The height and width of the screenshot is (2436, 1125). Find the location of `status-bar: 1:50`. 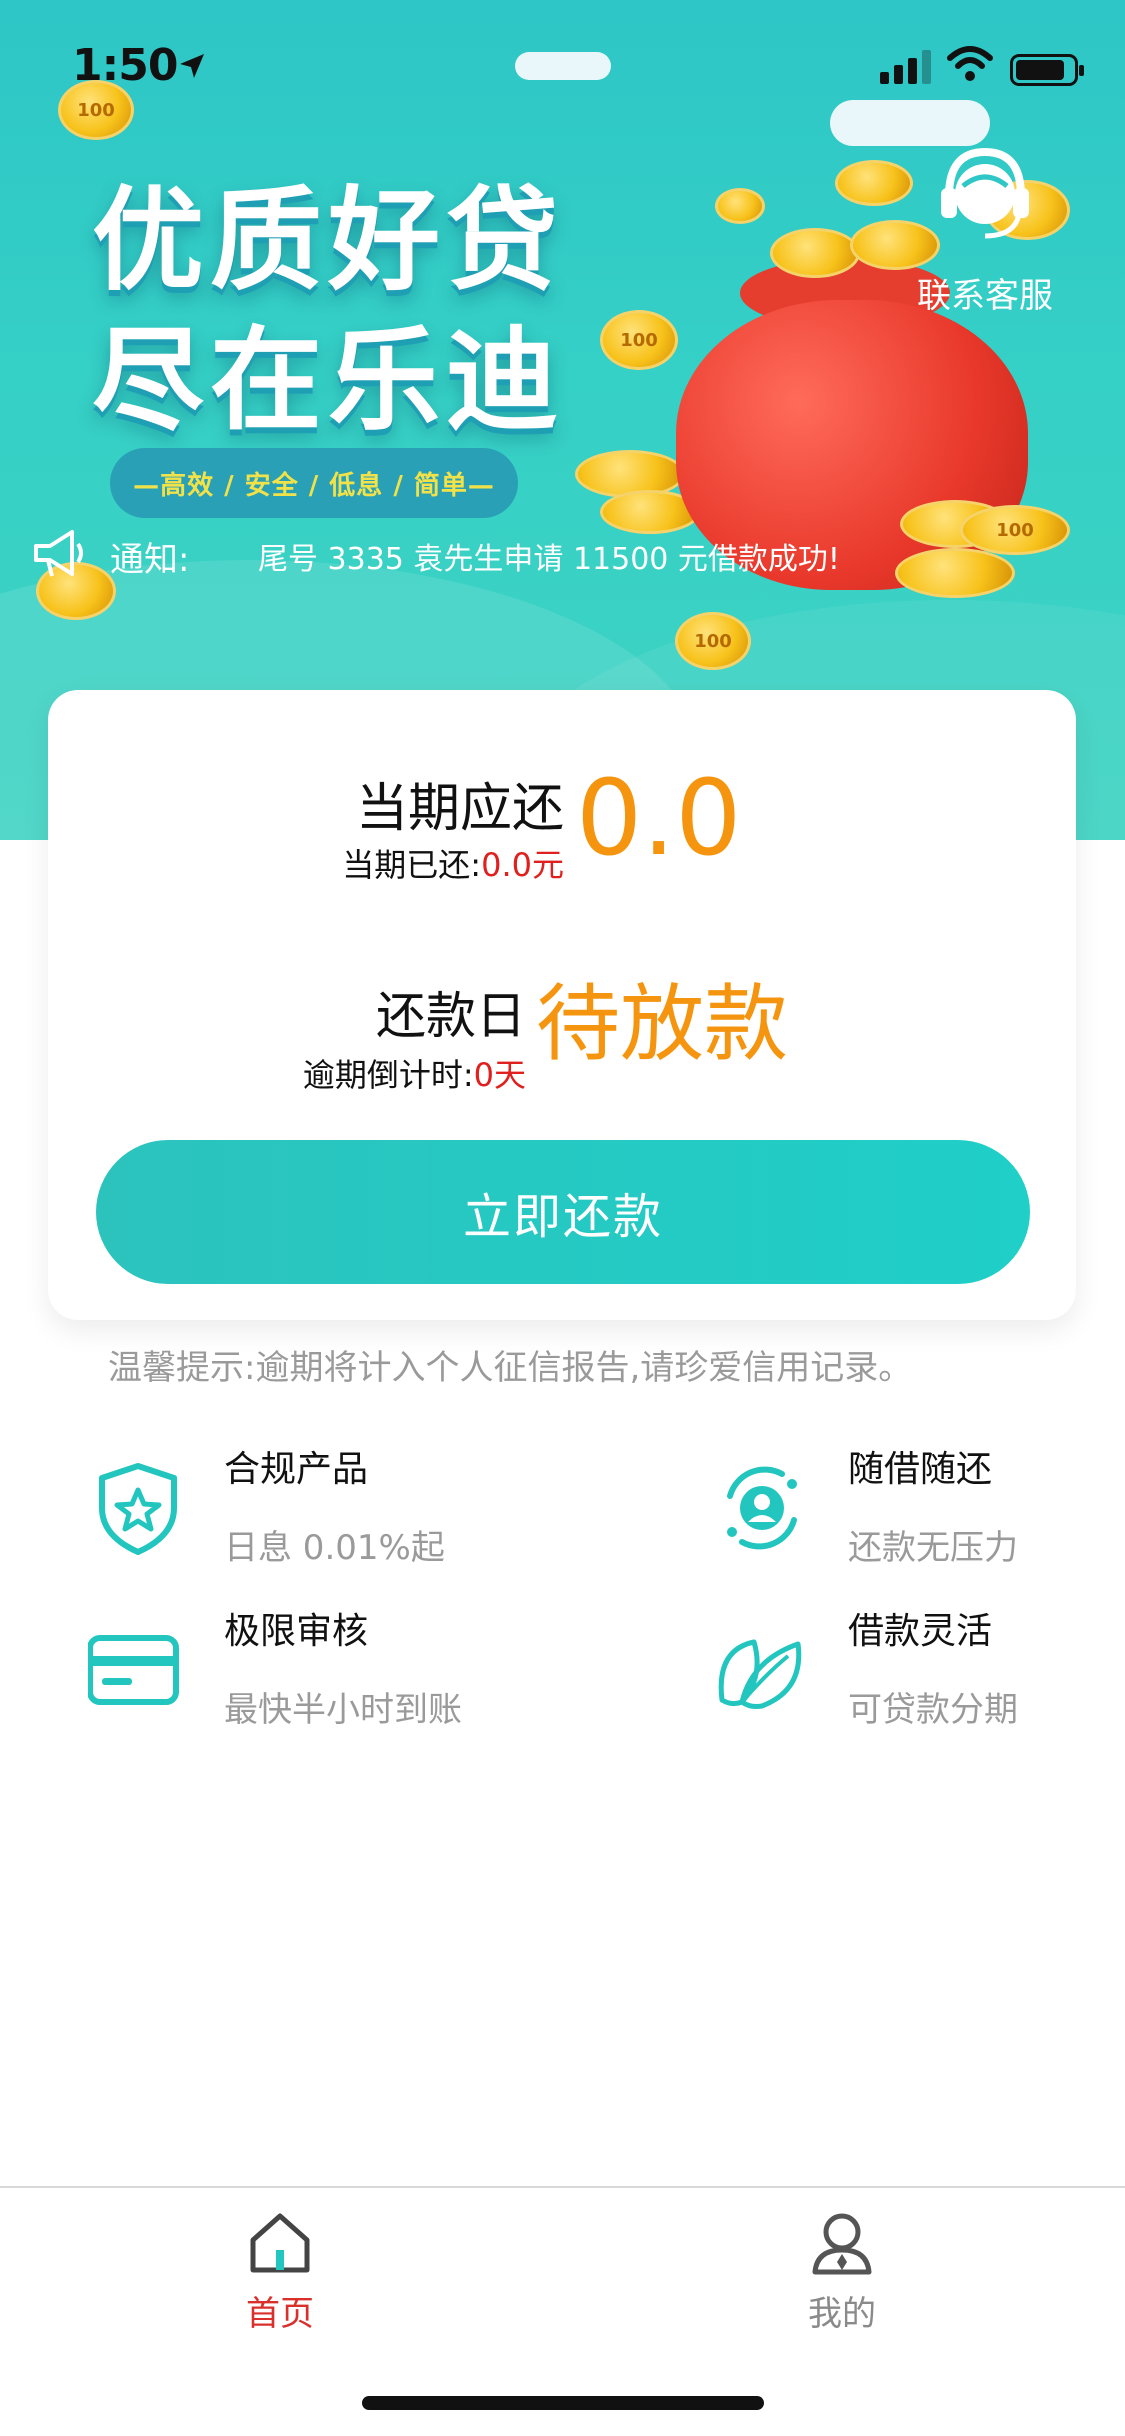

status-bar: 1:50 is located at coordinates (562, 67).